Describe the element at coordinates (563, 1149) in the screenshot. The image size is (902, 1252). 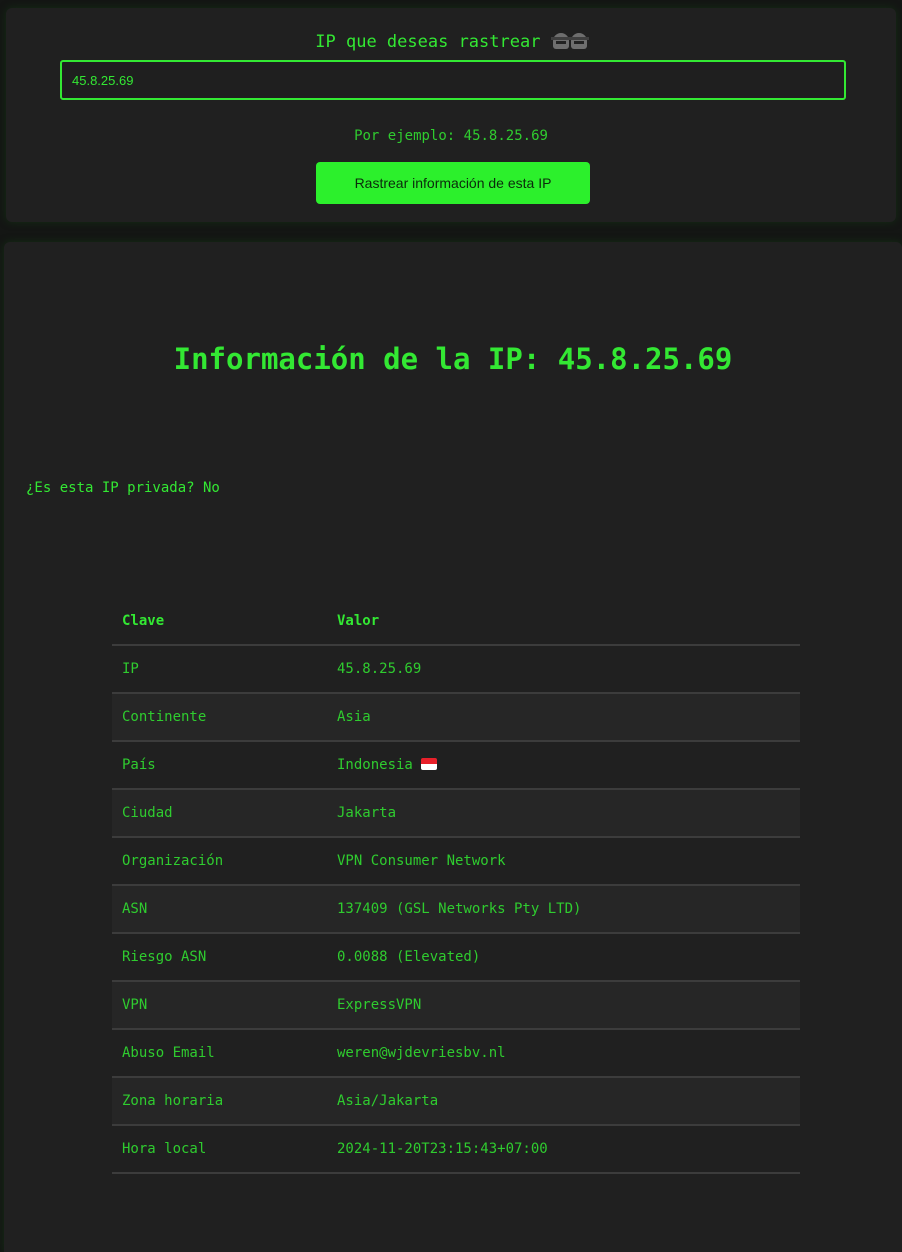
I see `row-value: 2024-11-20T23:15:43+07:00` at that location.